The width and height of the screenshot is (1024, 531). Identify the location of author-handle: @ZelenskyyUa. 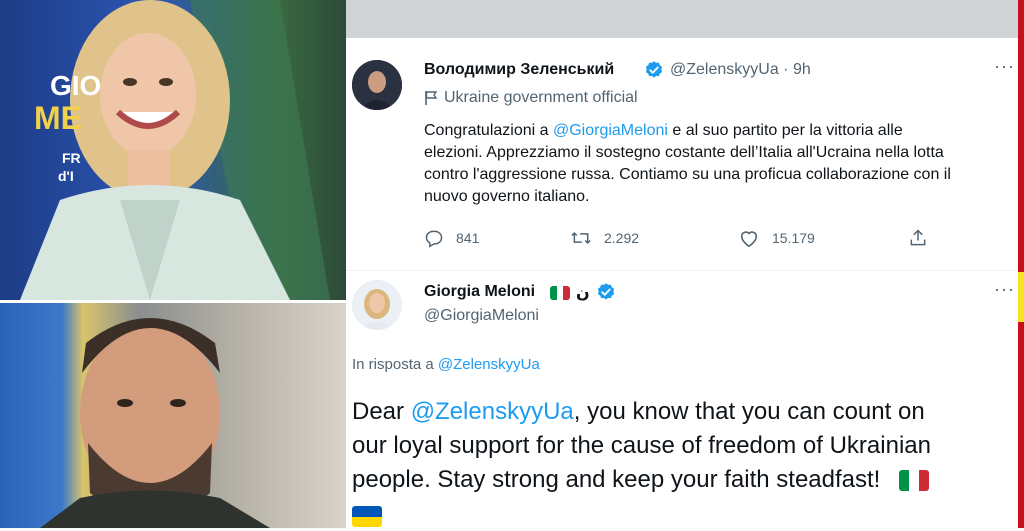
(724, 69).